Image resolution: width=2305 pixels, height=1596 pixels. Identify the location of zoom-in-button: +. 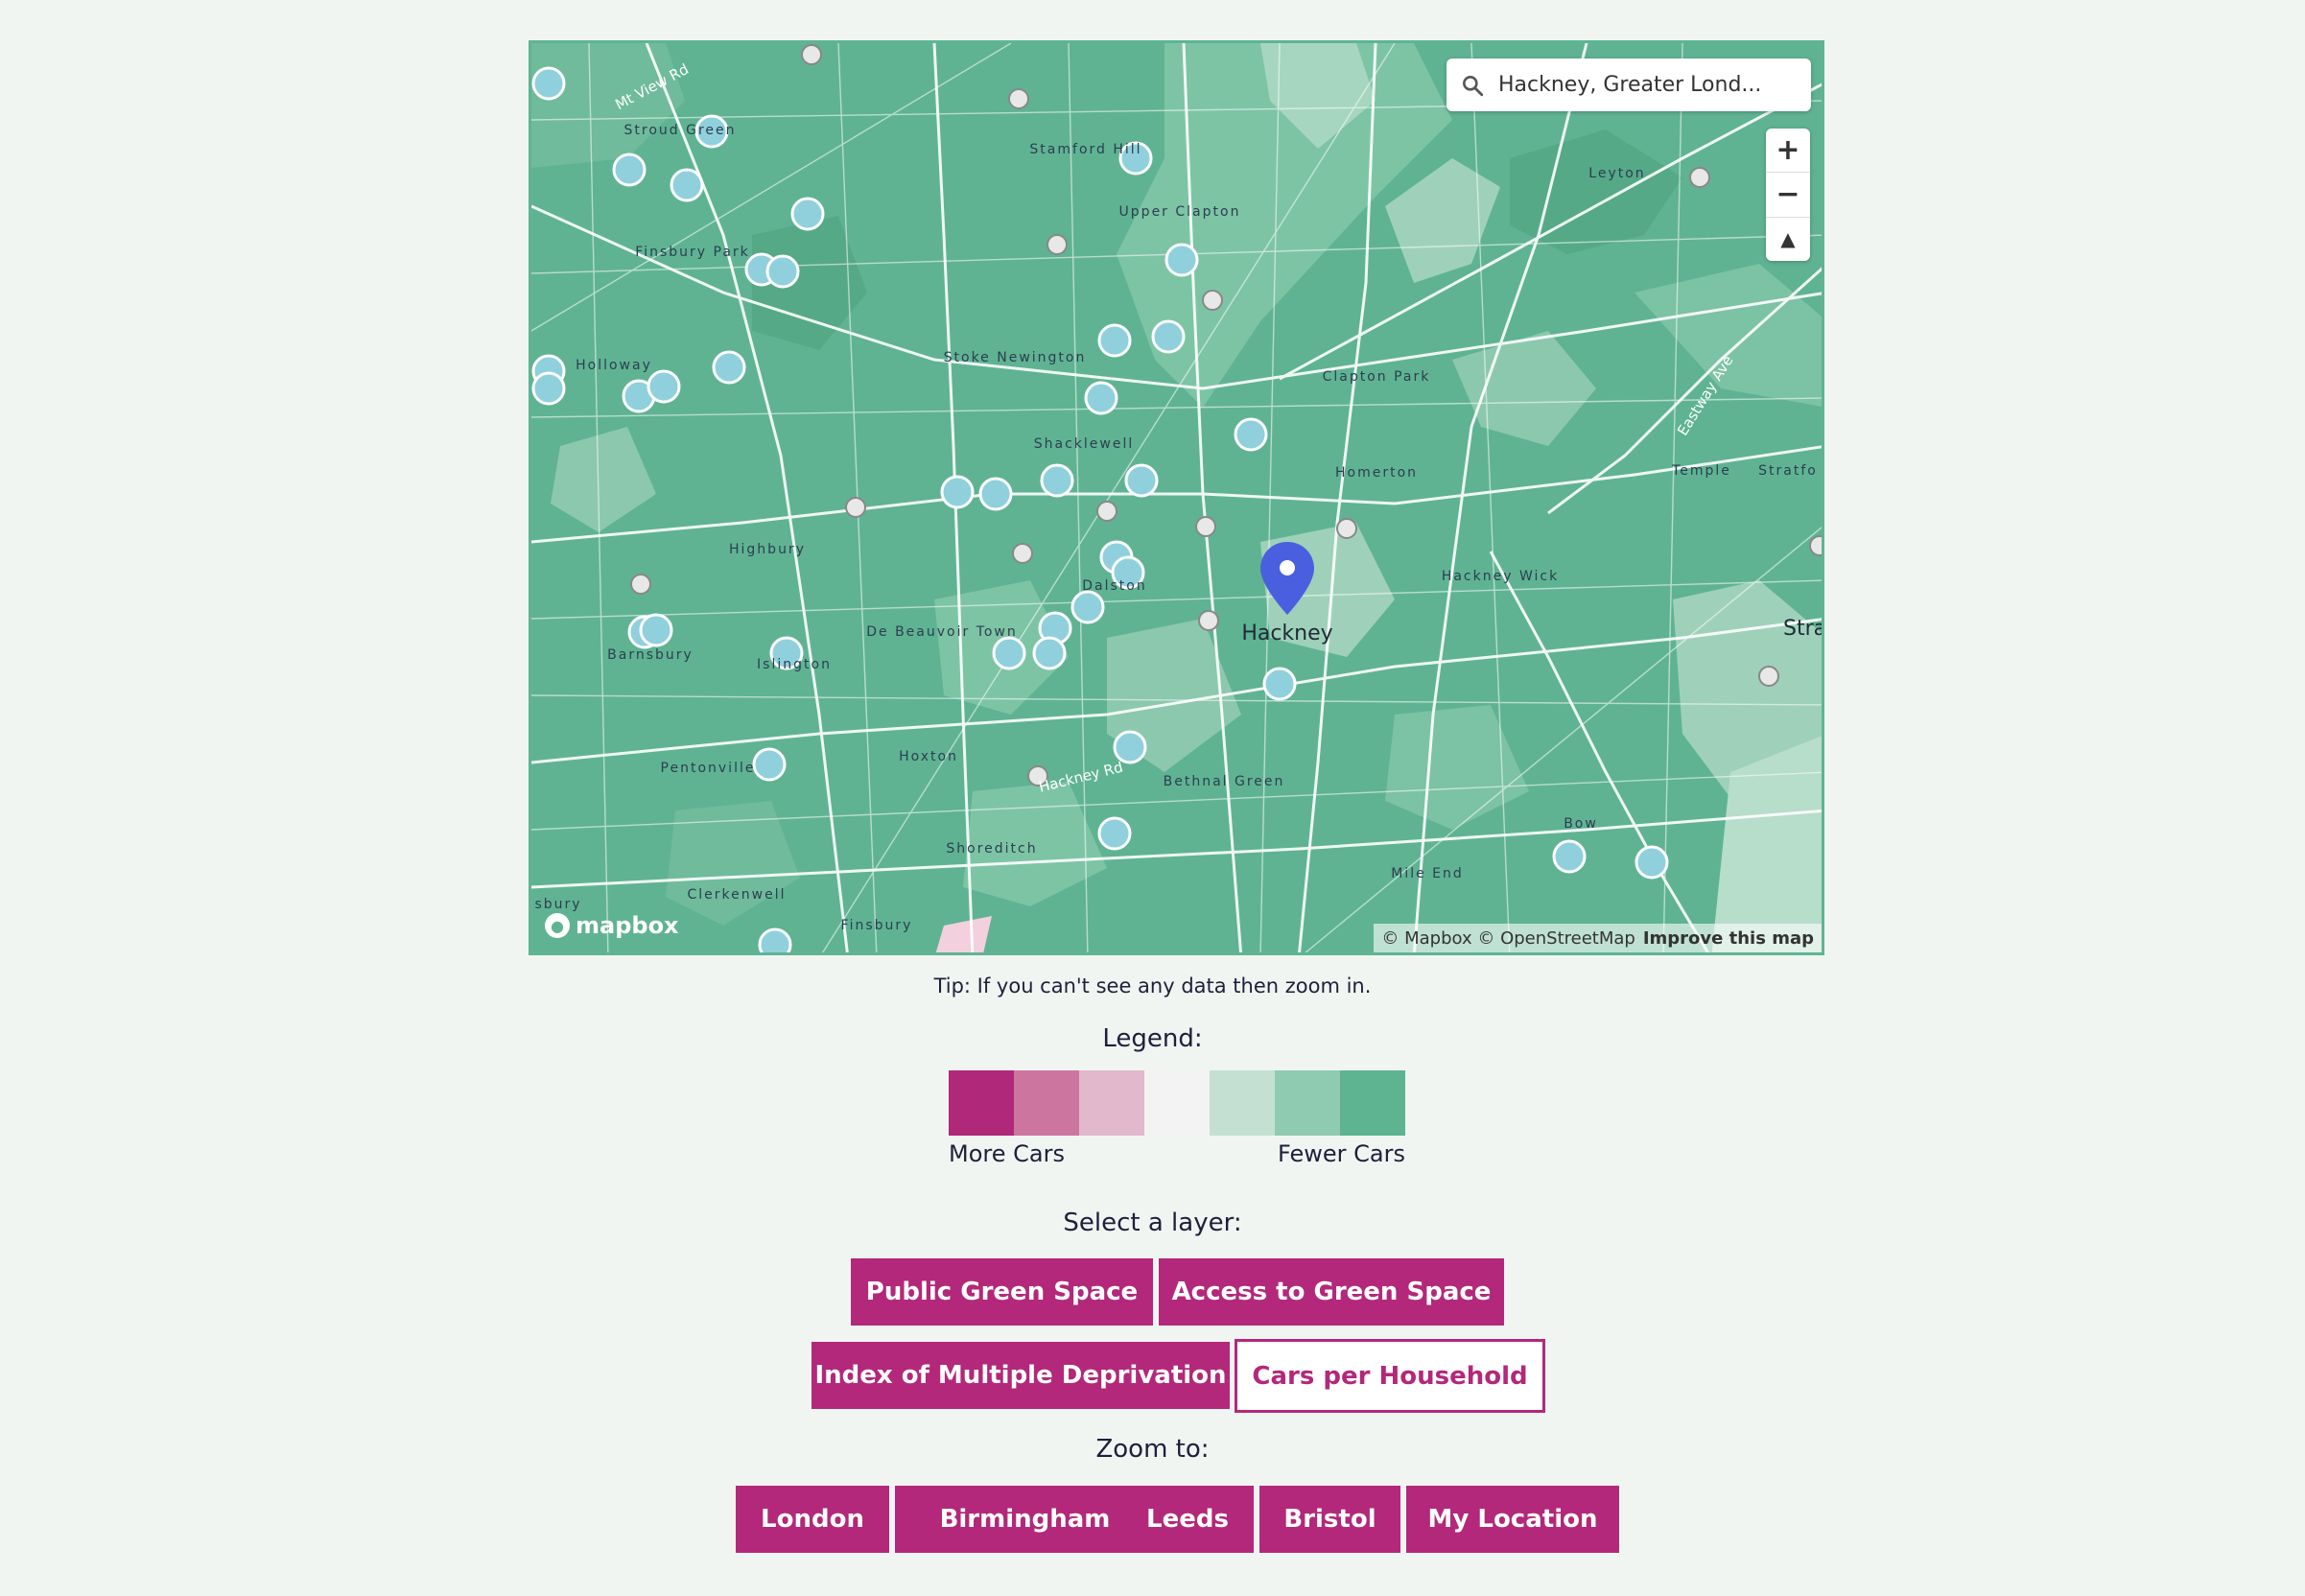
(1788, 151).